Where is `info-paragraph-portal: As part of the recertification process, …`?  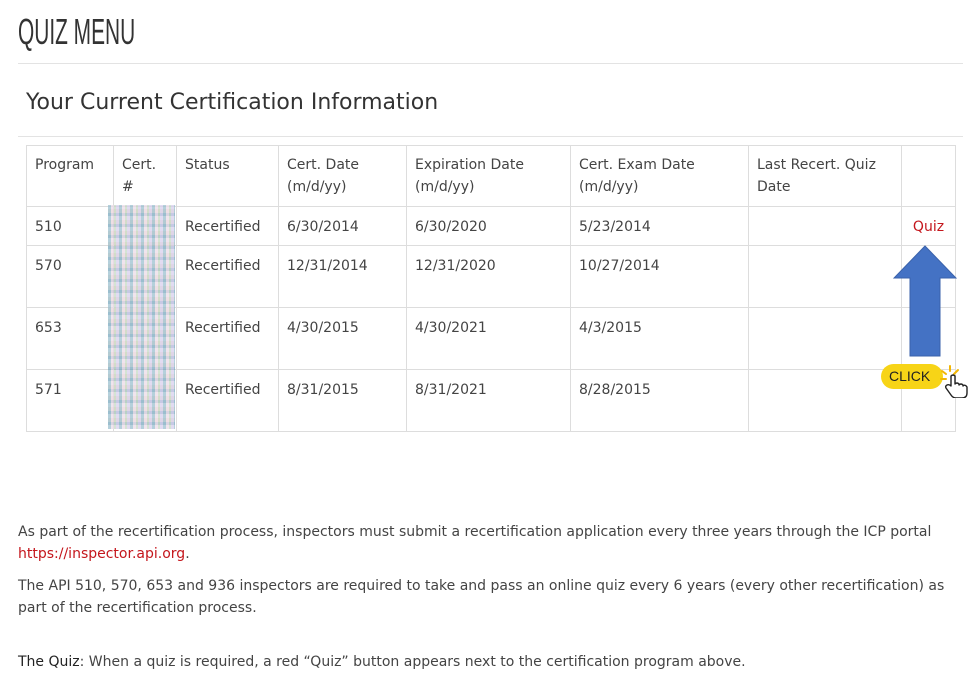
info-paragraph-portal: As part of the recertification process, … is located at coordinates (475, 543).